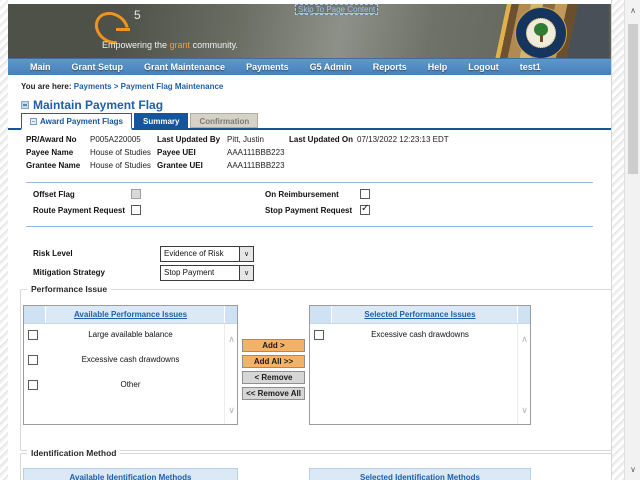 Image resolution: width=640 pixels, height=480 pixels. I want to click on nav-item: Payments, so click(267, 67).